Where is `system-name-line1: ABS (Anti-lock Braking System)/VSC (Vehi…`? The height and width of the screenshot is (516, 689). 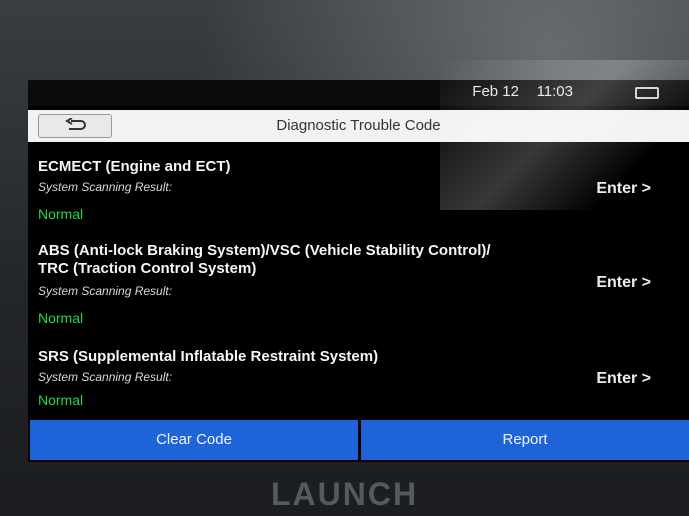 system-name-line1: ABS (Anti-lock Braking System)/VSC (Vehi… is located at coordinates (264, 250).